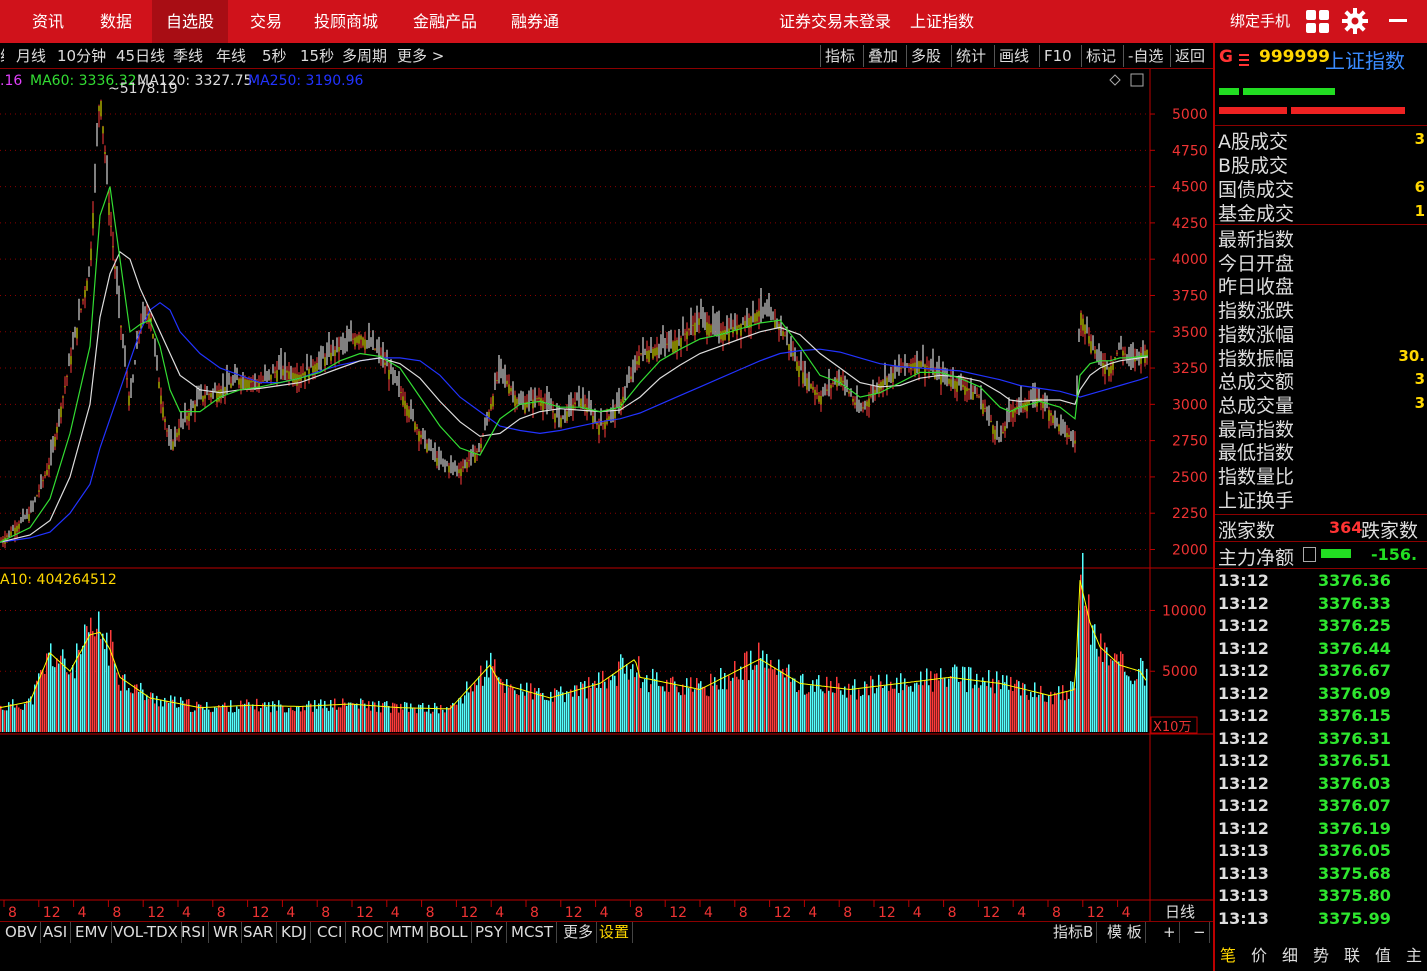 The height and width of the screenshot is (971, 1427). I want to click on indicator-tab-11: BOLL, so click(449, 932).